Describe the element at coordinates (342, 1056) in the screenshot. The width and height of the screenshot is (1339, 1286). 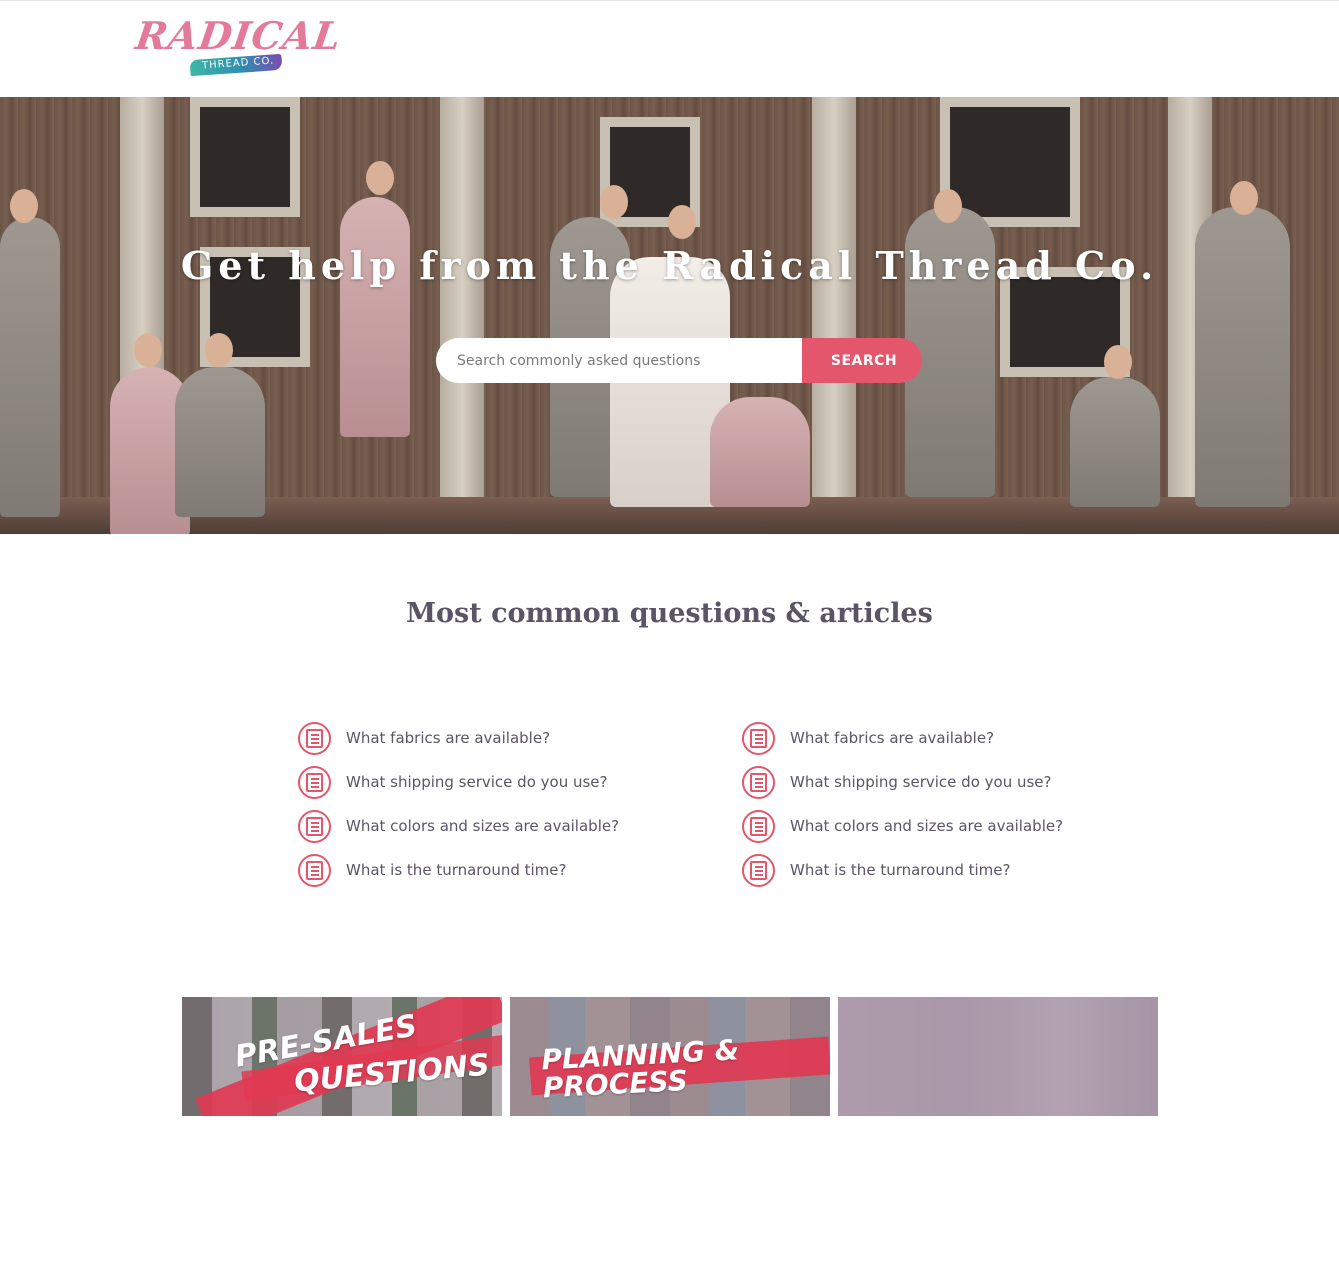
I see `category-card-pre-sales: PRE-SALES QUESTIONS` at that location.